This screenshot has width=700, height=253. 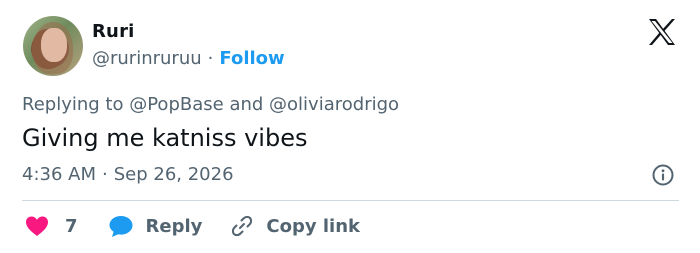 I want to click on reply-button: Reply, so click(x=155, y=226).